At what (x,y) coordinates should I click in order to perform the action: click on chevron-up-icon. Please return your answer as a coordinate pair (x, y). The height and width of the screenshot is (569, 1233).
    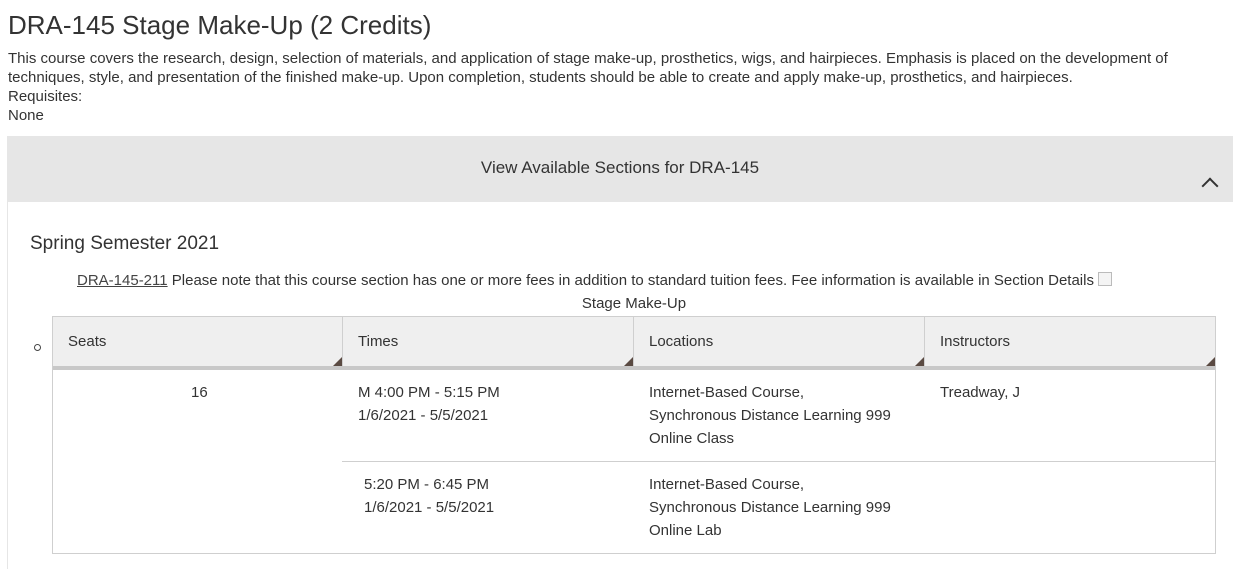
    Looking at the image, I should click on (1210, 186).